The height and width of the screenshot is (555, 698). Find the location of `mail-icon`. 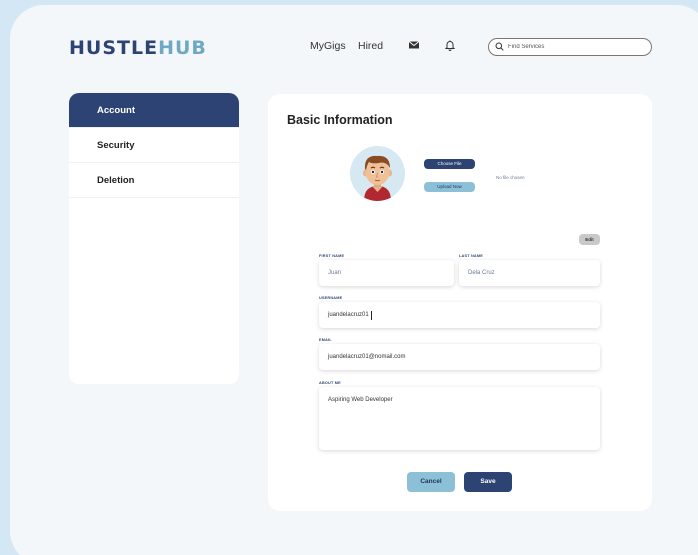

mail-icon is located at coordinates (414, 45).